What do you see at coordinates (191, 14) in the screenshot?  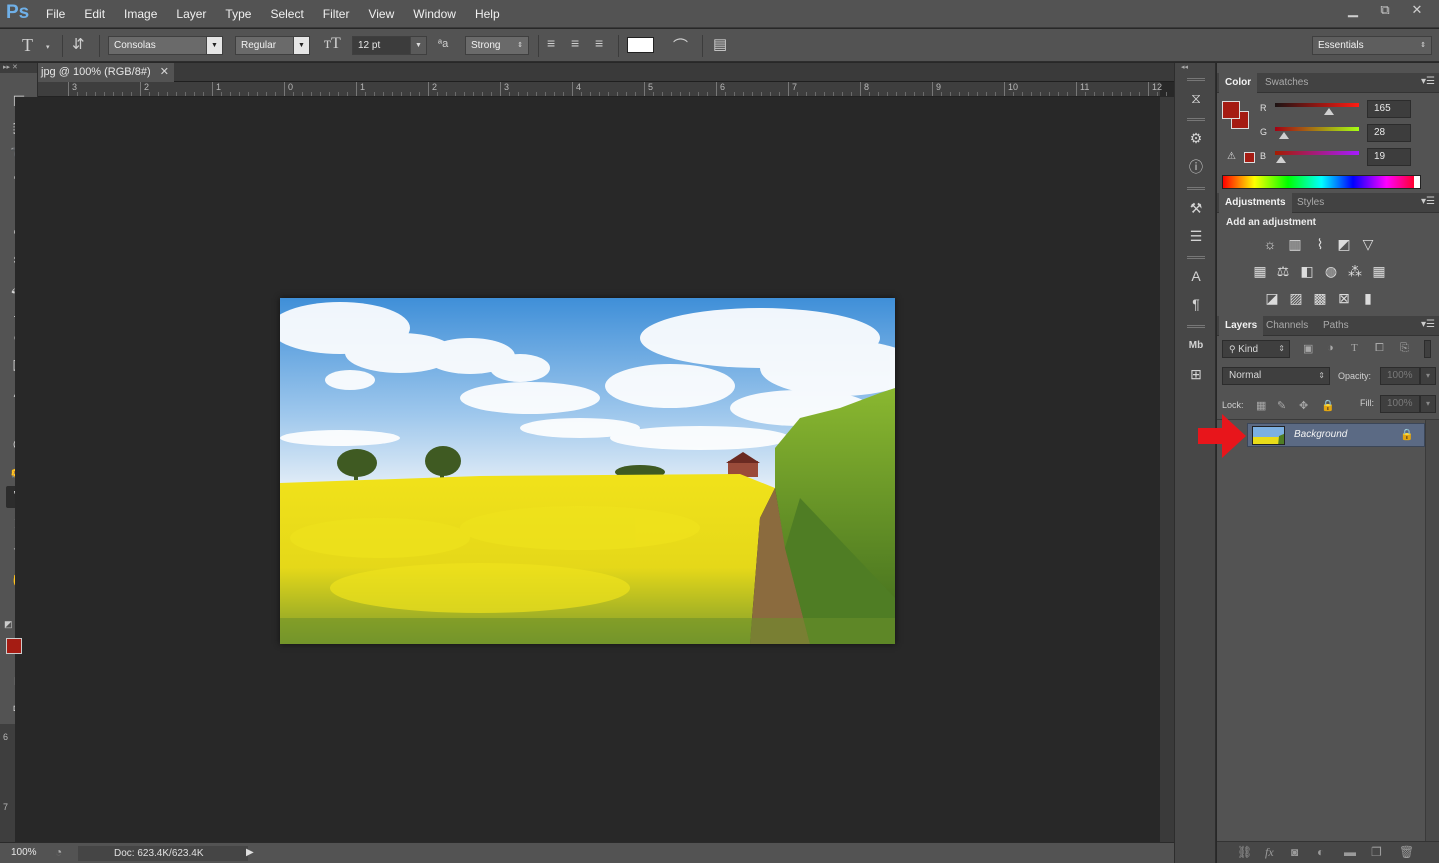 I see `menu-layer: Layer` at bounding box center [191, 14].